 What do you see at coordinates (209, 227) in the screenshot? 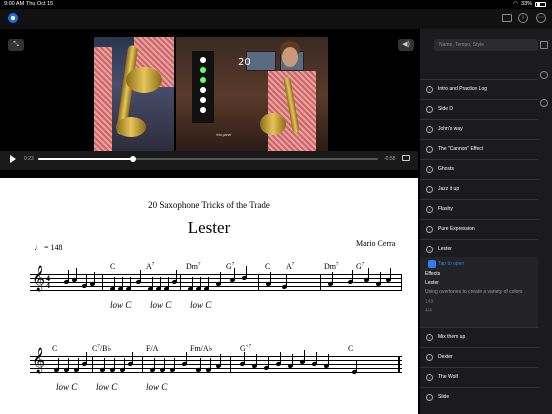
I see `song-title: Lester` at bounding box center [209, 227].